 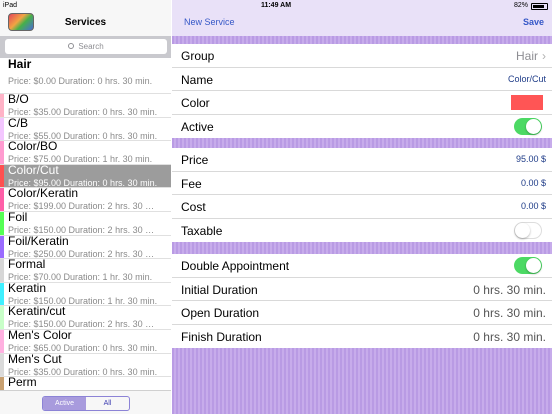 I want to click on service-name: Foil/Keratin, so click(x=38, y=241).